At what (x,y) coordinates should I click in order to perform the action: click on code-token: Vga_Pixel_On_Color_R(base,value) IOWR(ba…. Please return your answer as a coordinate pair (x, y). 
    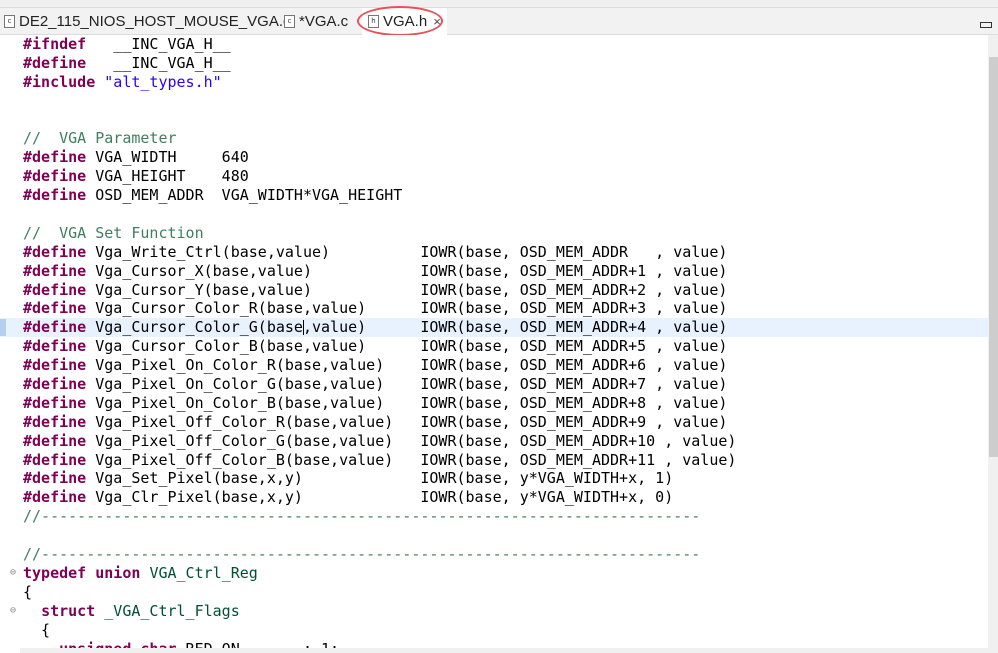
    Looking at the image, I should click on (407, 365).